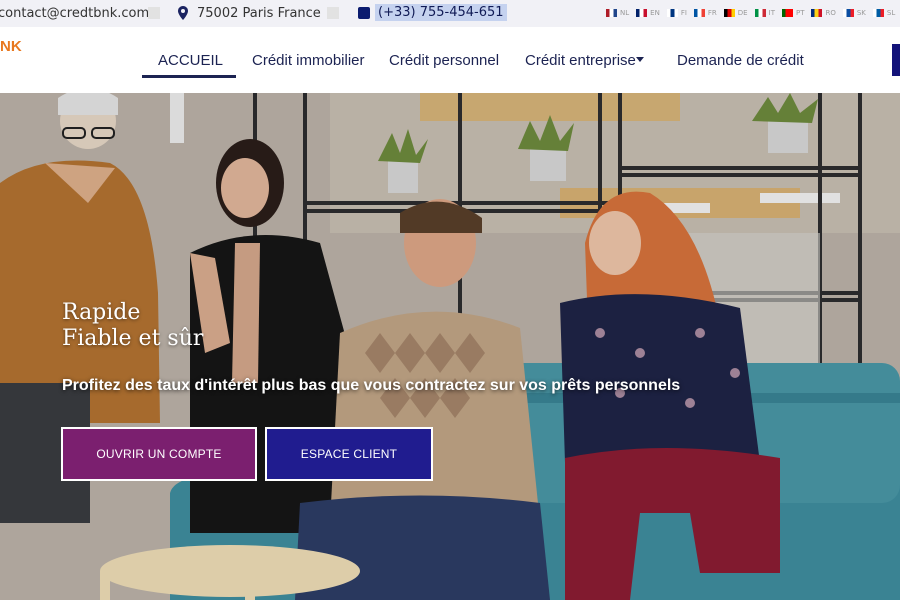 Image resolution: width=900 pixels, height=600 pixels. I want to click on language-code: SK, so click(861, 13).